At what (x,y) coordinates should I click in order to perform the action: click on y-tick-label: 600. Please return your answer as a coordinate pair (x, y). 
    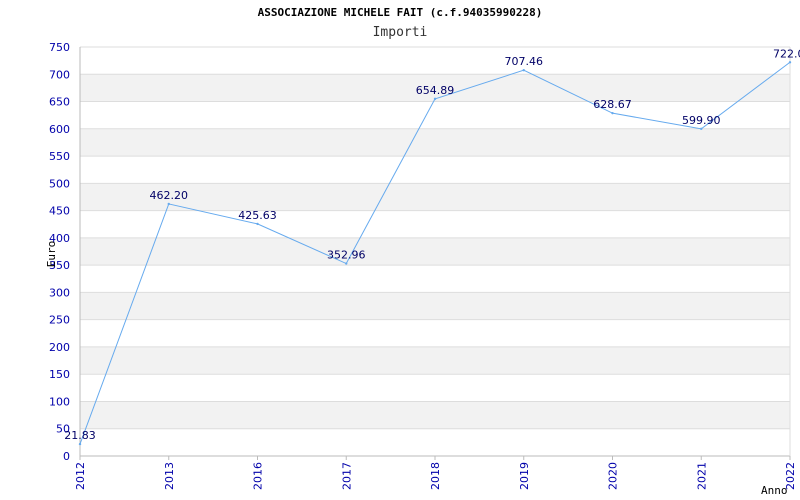
    Looking at the image, I should click on (59, 129).